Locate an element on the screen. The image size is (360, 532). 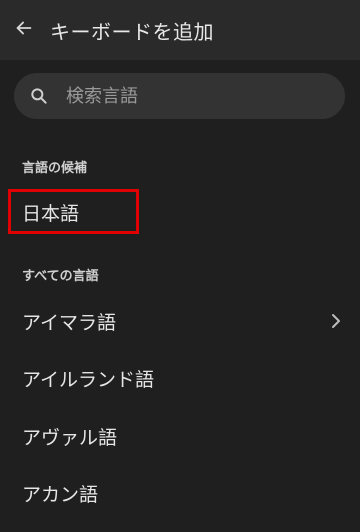
list-item-japanese: 日本語 is located at coordinates (180, 212).